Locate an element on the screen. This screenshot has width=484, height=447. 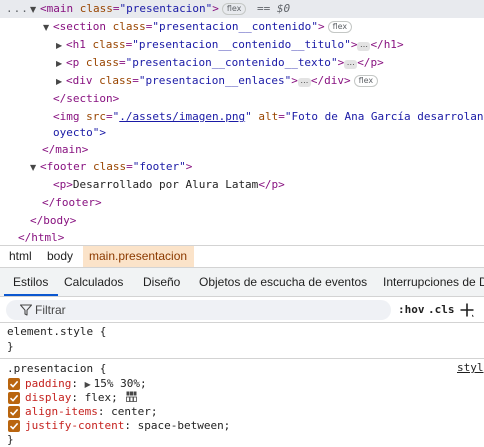
tree-row-footer-p: <p>Desarrollado por Alura Latam</p> is located at coordinates (169, 185).